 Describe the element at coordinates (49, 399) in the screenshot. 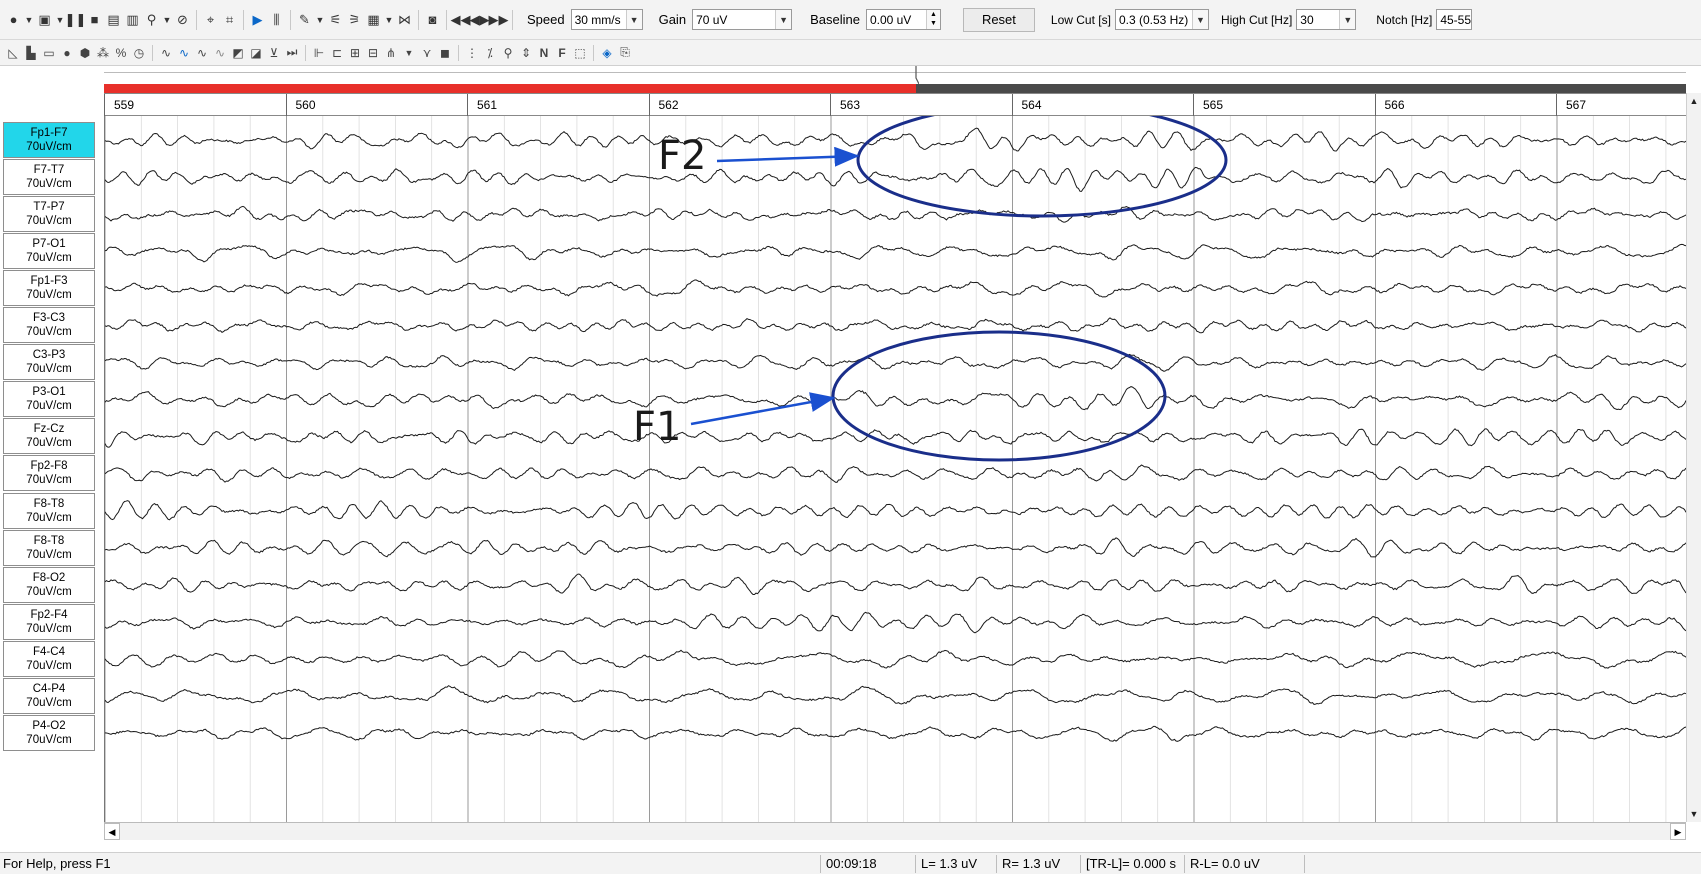

I see `channel-label: P3-O1 70uV/cm` at that location.